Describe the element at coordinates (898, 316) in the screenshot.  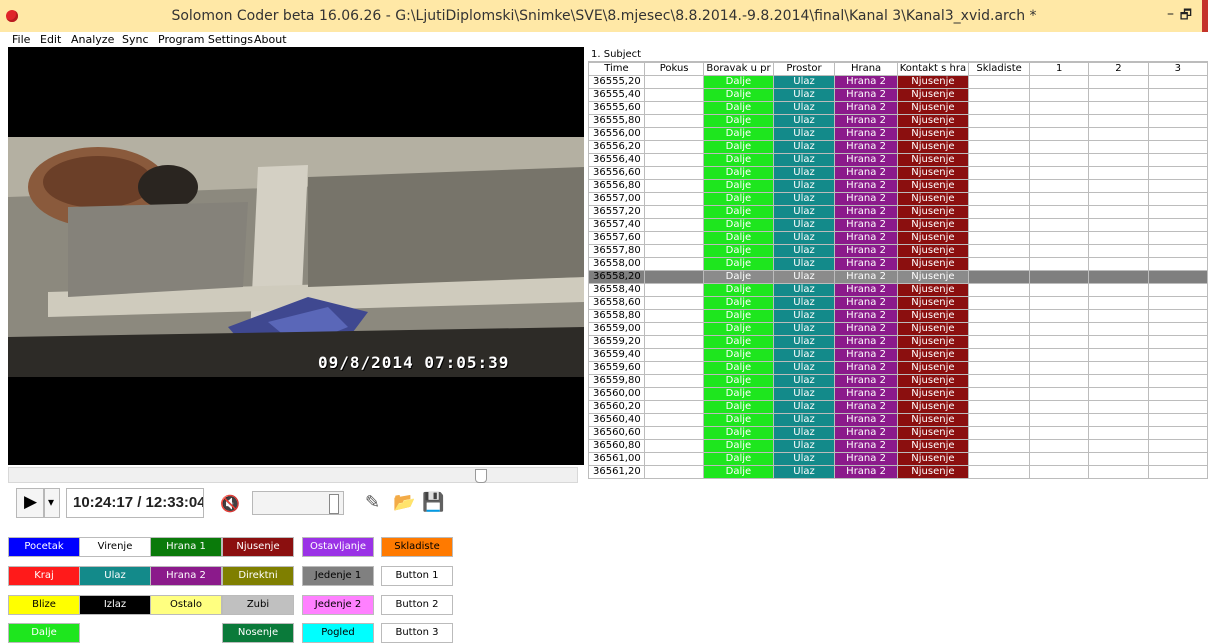
I see `table-row: 36558,80 Dalje Ulaz Hrana 2 Njusenje` at that location.